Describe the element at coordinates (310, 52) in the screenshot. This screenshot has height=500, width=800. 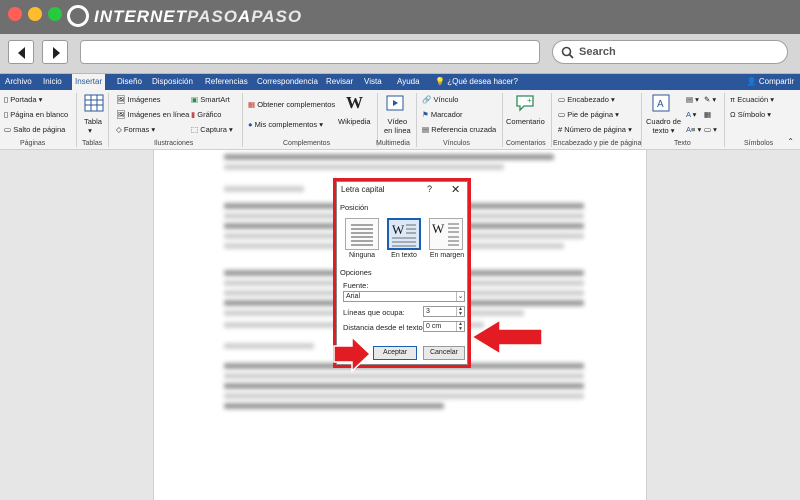
I see `url-input` at that location.